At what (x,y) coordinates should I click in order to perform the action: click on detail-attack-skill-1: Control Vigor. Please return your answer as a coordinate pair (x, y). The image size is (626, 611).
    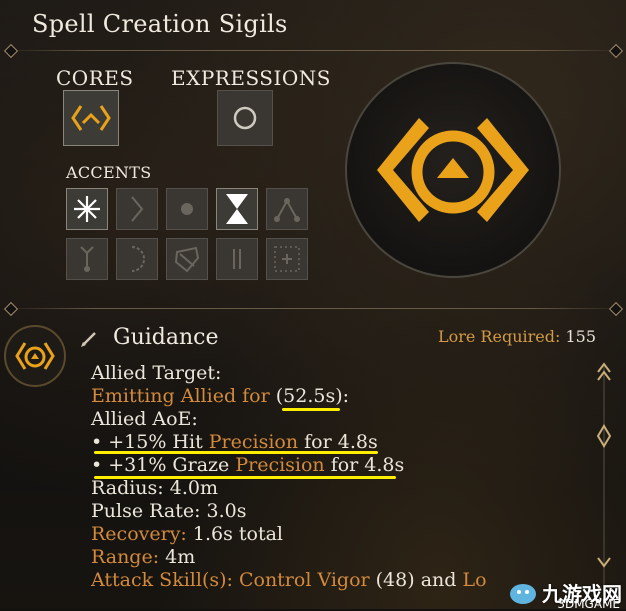
    Looking at the image, I should click on (301, 580).